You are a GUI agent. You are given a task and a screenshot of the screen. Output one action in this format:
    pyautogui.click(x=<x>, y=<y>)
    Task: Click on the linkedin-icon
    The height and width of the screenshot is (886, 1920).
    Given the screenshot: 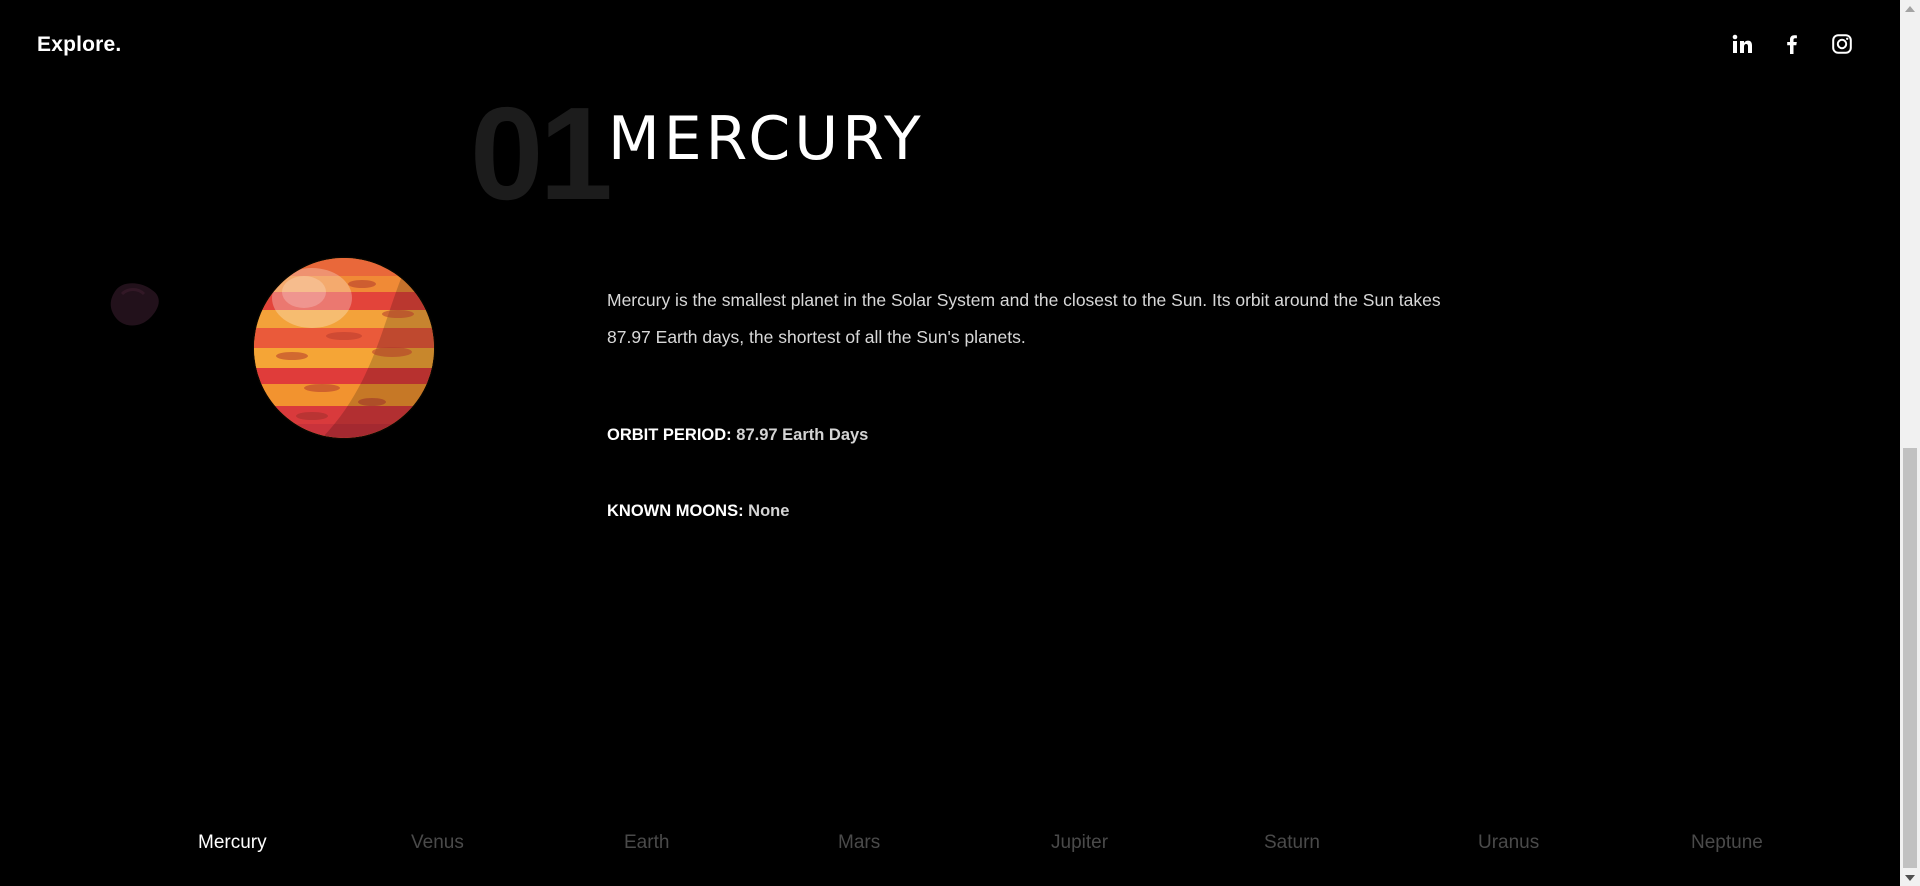 What is the action you would take?
    pyautogui.click(x=1742, y=44)
    